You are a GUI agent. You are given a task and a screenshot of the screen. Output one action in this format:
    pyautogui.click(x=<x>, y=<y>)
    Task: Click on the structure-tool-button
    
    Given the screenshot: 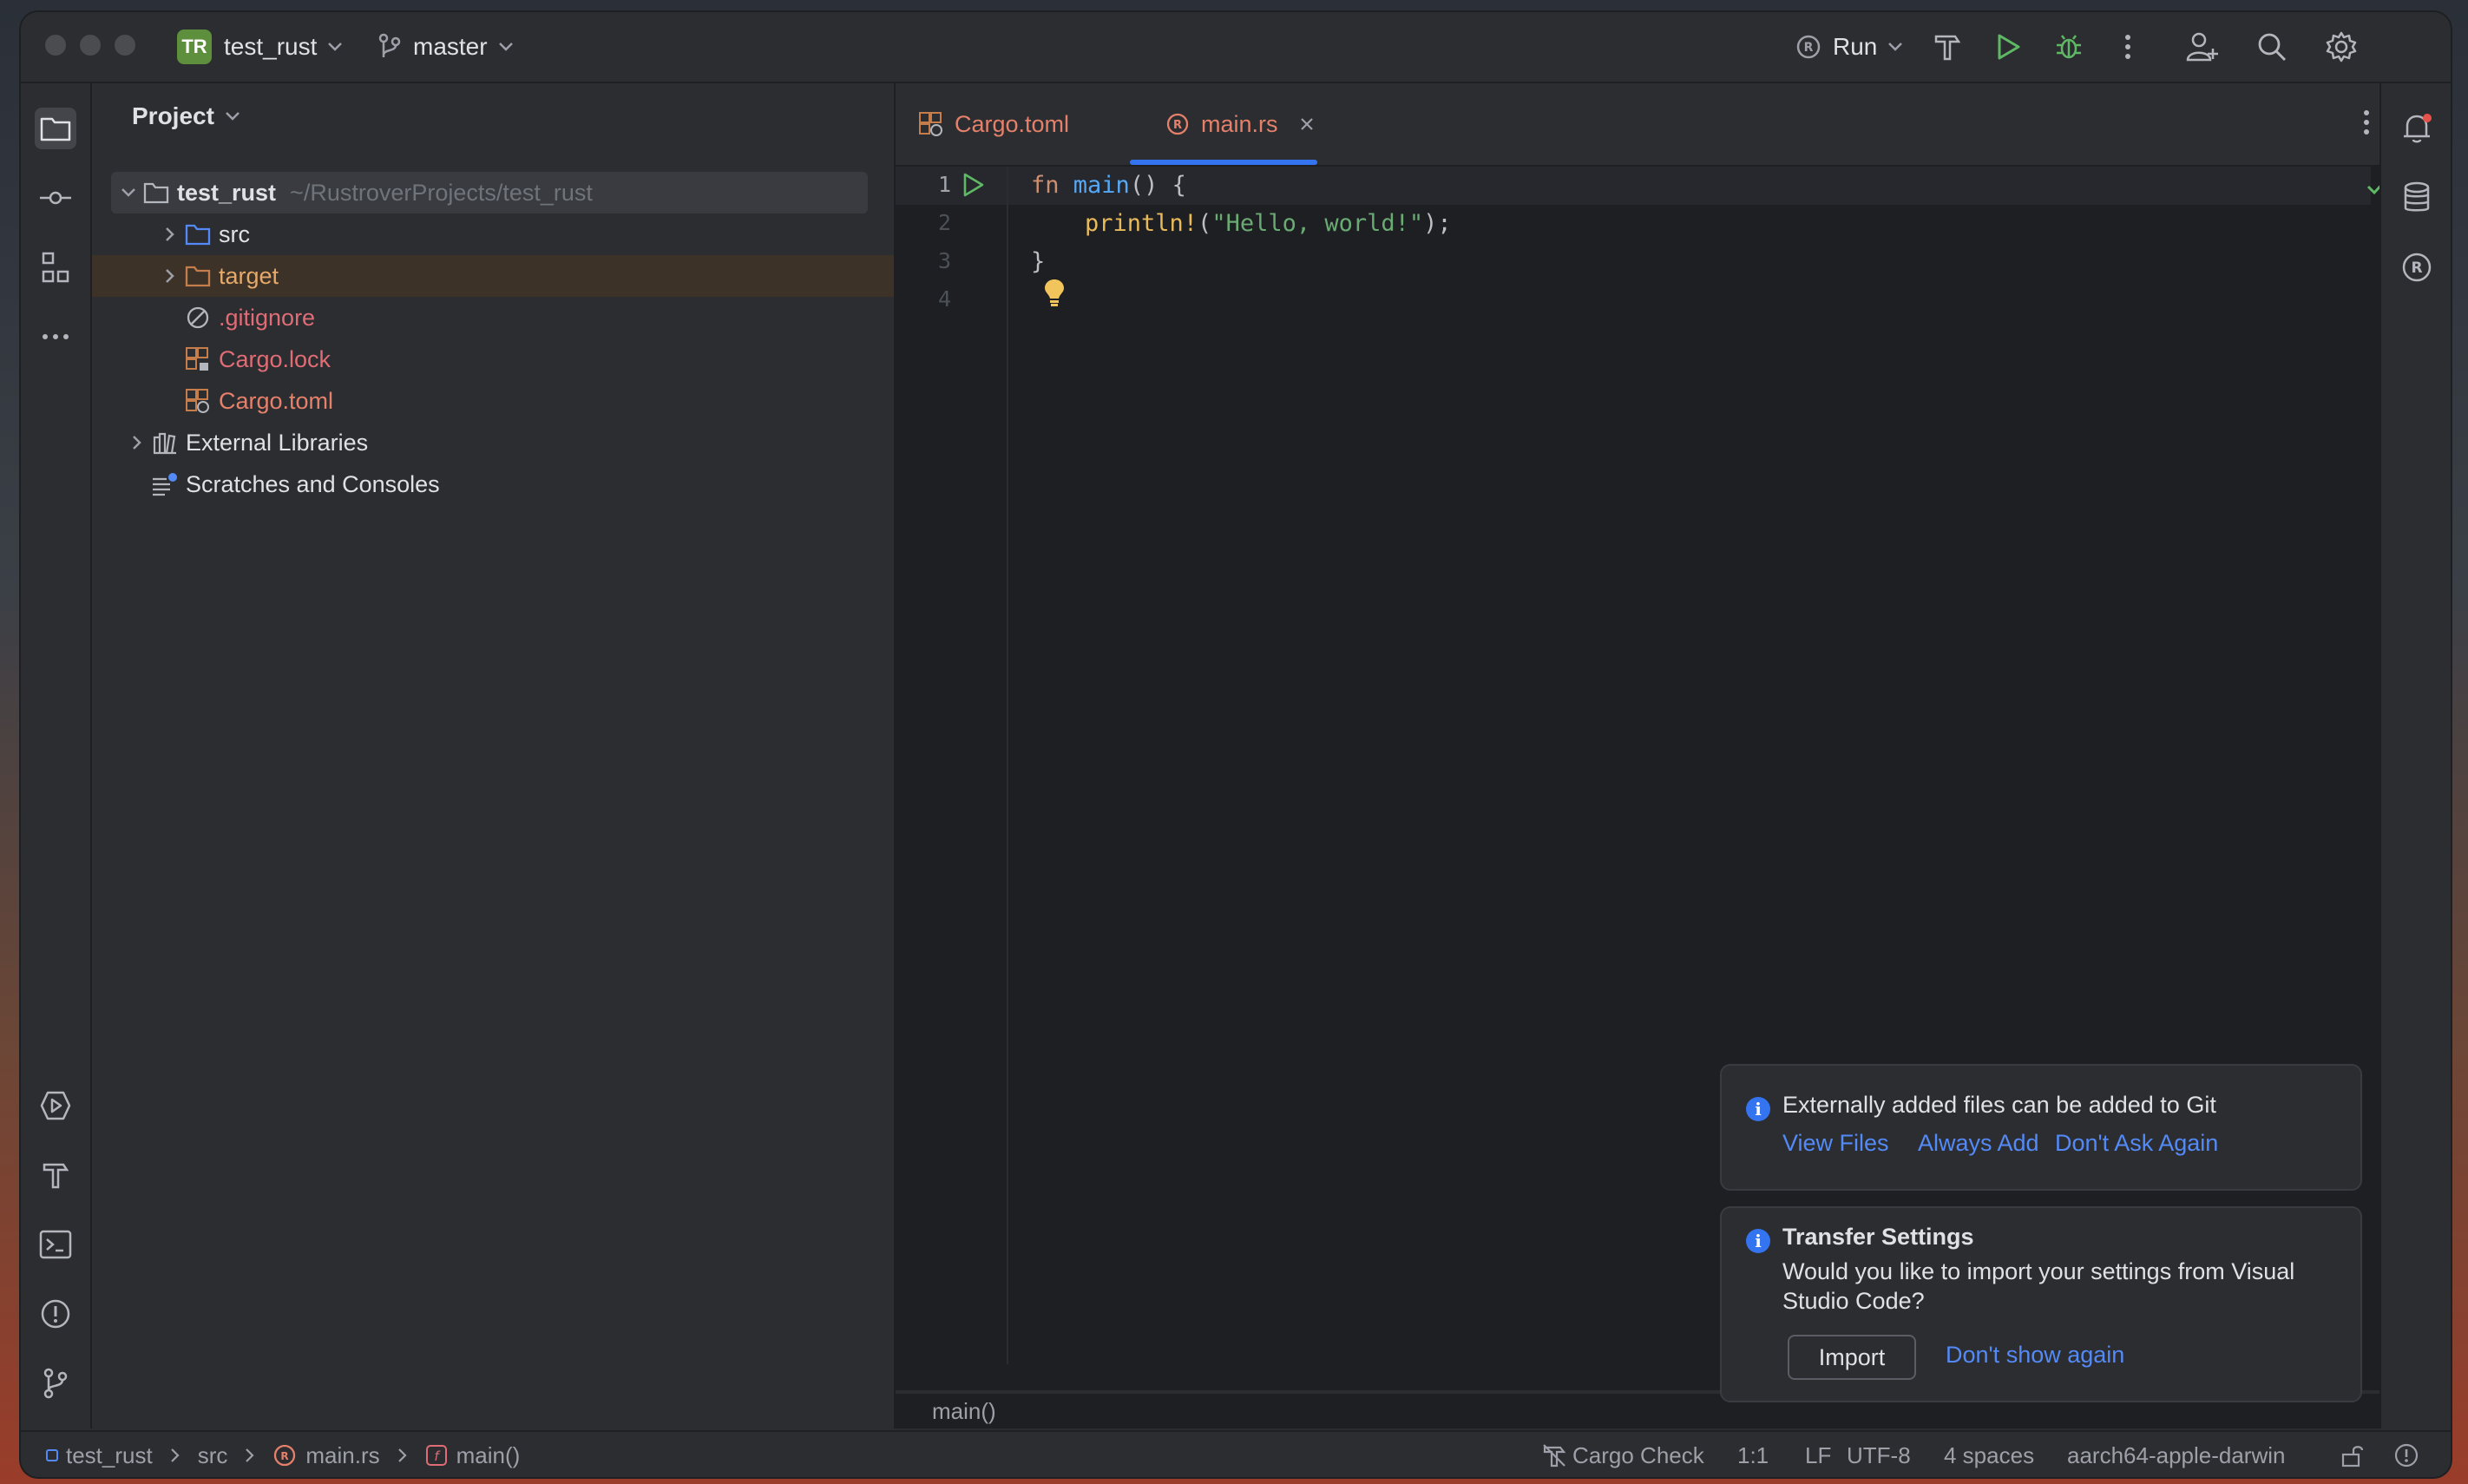 What is the action you would take?
    pyautogui.click(x=55, y=267)
    